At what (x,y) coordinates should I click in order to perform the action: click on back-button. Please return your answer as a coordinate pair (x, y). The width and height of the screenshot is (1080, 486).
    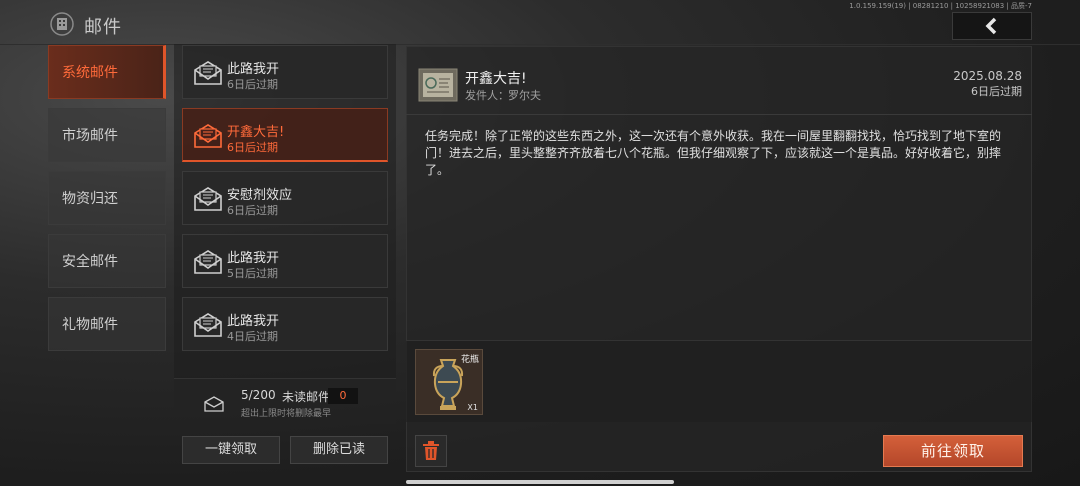
    Looking at the image, I should click on (992, 26).